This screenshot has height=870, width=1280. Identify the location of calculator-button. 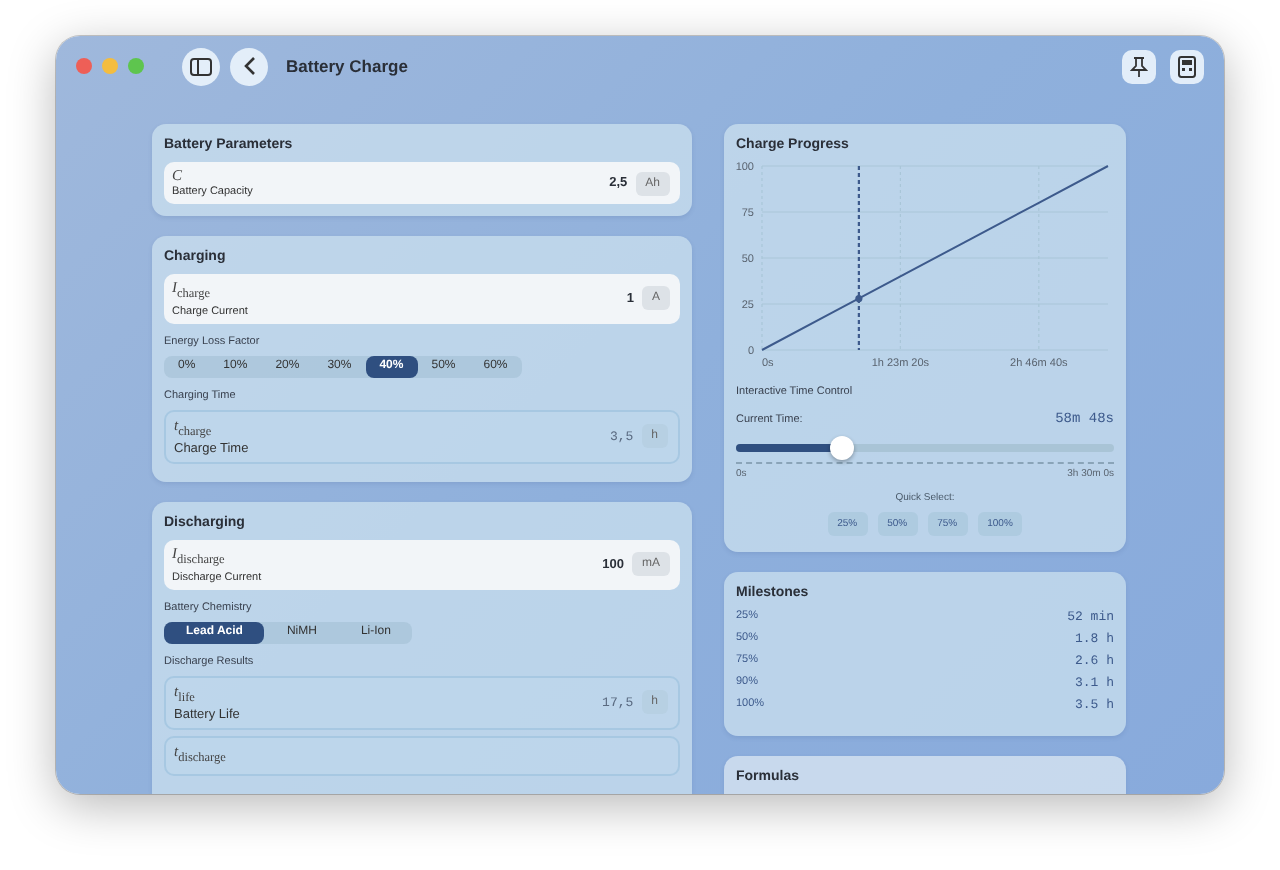
(1187, 66).